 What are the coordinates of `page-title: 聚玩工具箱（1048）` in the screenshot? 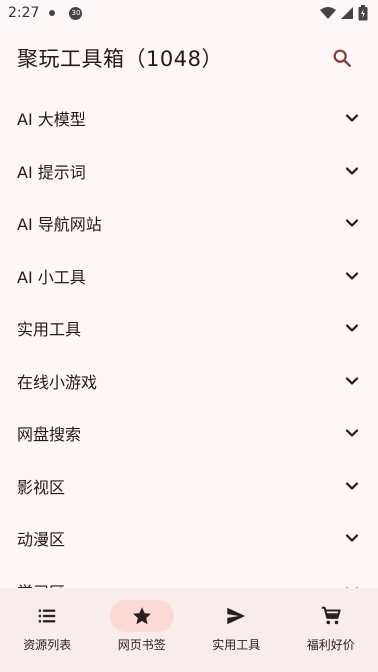 It's located at (120, 59).